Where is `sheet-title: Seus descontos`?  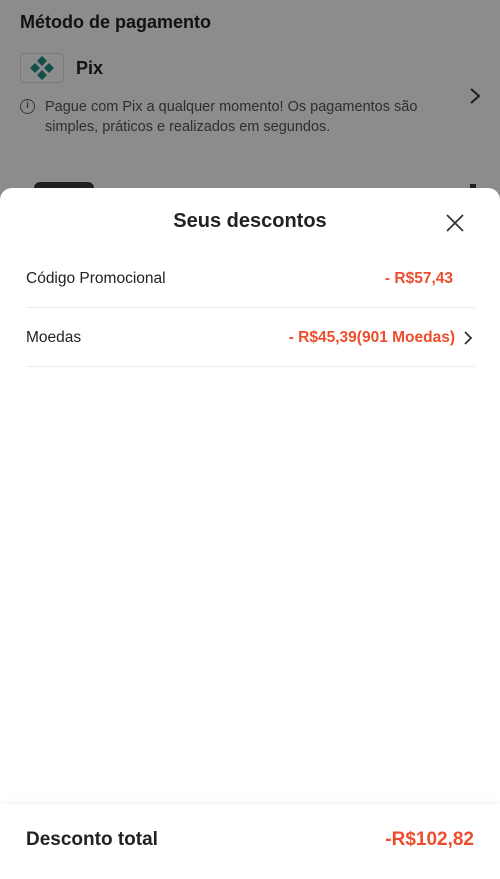 sheet-title: Seus descontos is located at coordinates (250, 221).